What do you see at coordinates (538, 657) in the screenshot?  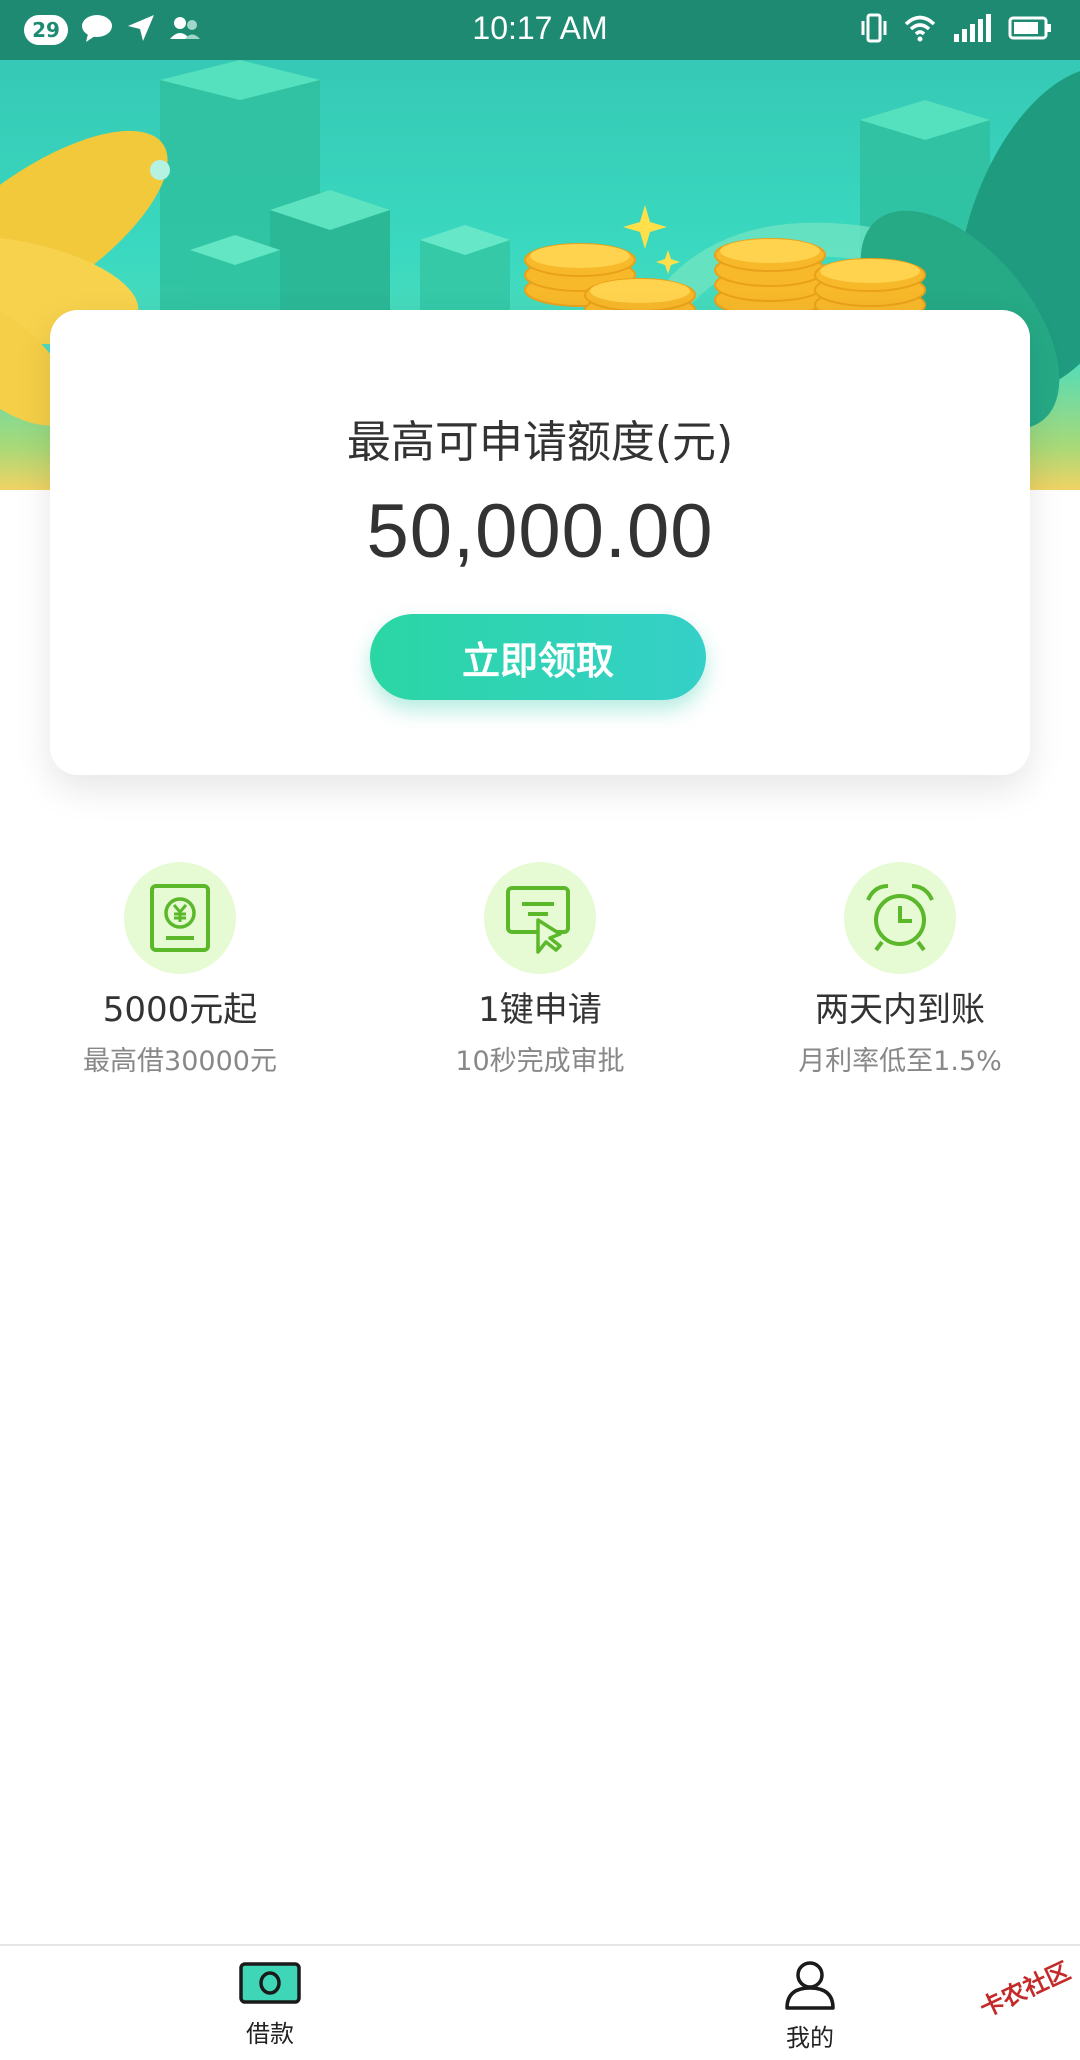 I see `claim-now-button: 立即领取` at bounding box center [538, 657].